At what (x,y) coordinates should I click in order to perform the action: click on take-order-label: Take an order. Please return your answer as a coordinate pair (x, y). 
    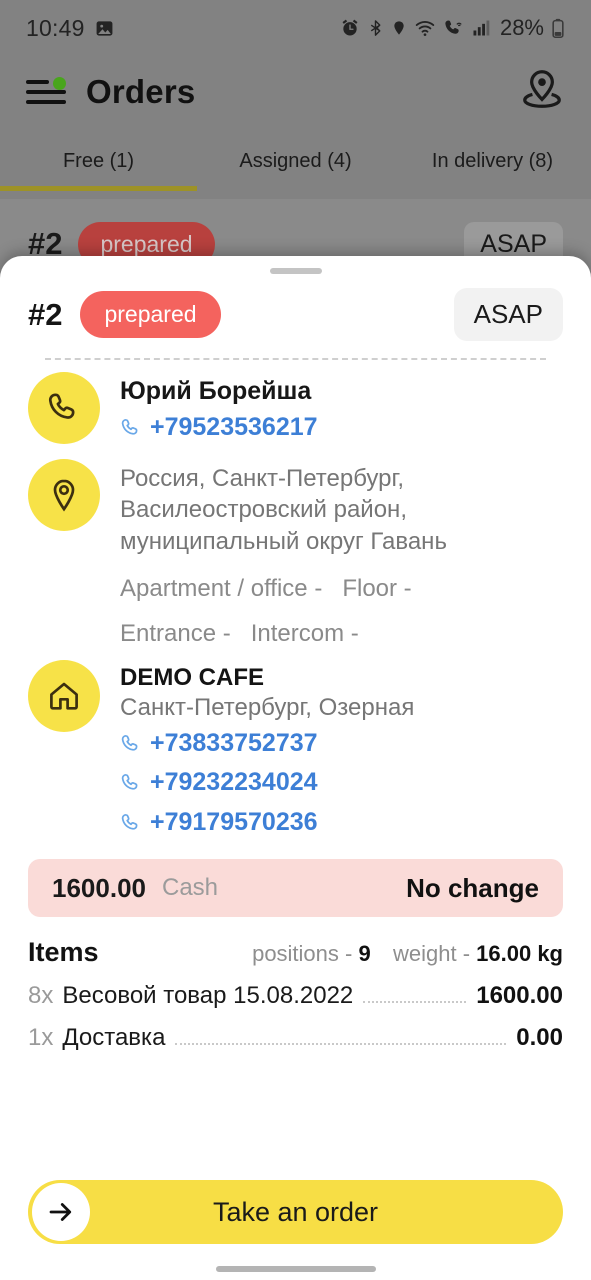
    Looking at the image, I should click on (295, 1211).